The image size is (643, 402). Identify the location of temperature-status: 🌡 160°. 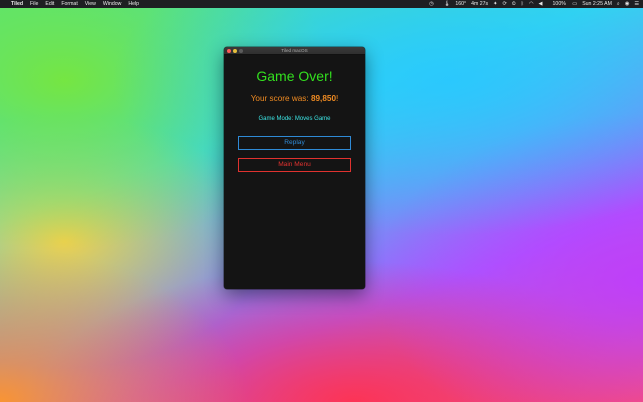
(452, 4).